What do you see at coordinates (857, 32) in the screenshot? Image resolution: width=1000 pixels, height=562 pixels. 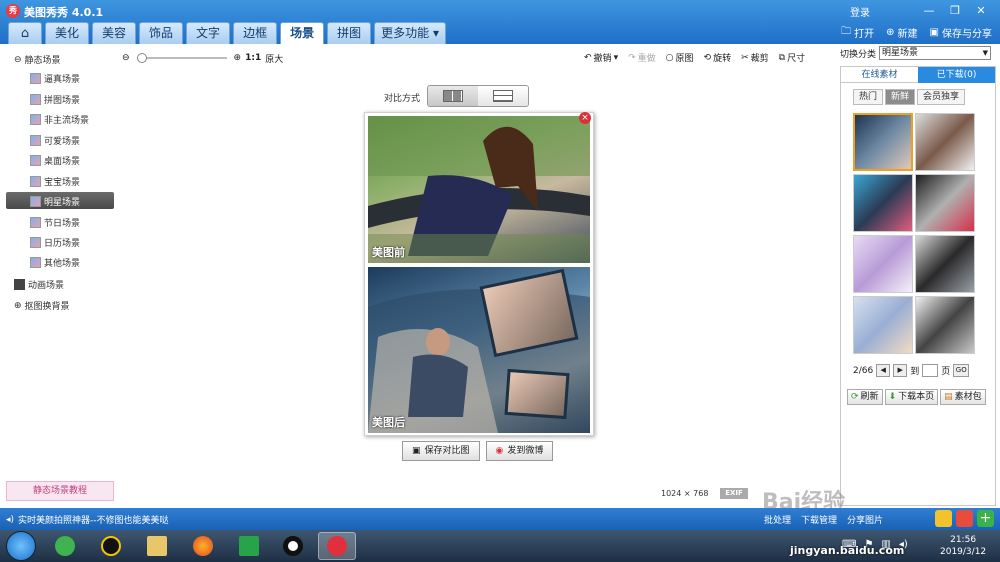 I see `open-button: 🗀 打开` at bounding box center [857, 32].